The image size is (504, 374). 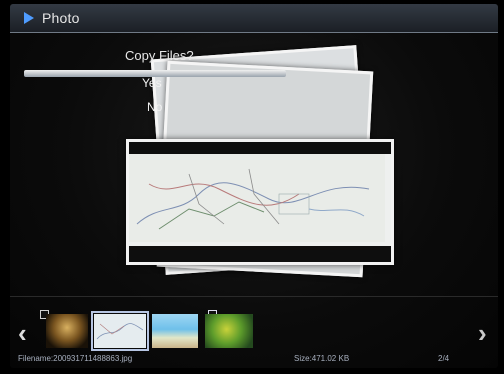 I want to click on chevron-left-icon: ‹, so click(x=27, y=333).